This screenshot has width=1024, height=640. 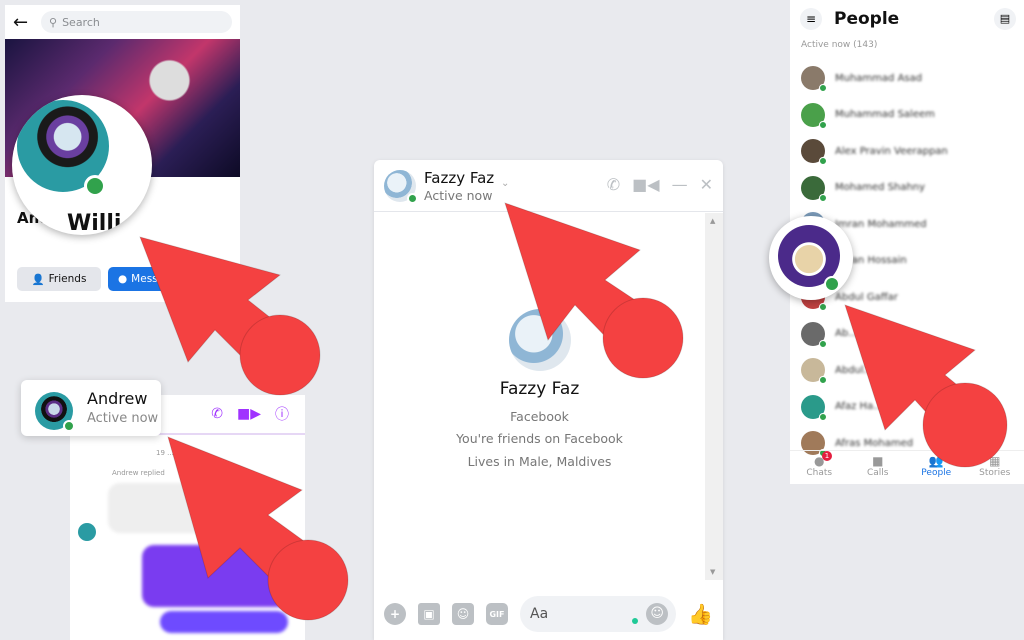 I want to click on andrew-contact-card: Andrew Active now, so click(x=91, y=408).